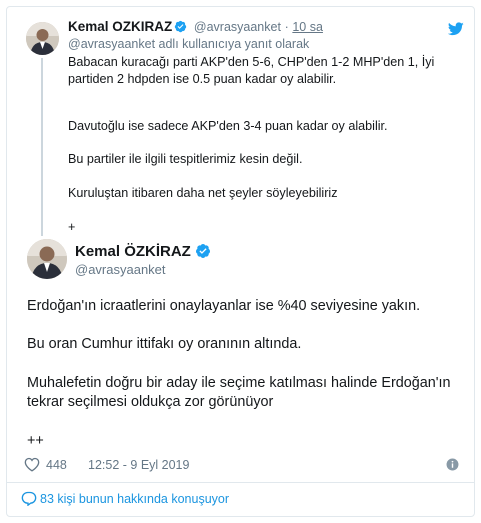 The width and height of the screenshot is (481, 523). I want to click on reply-header: Kemal OZKIRAZ @avrasyaanket · 10 sa, so click(195, 27).